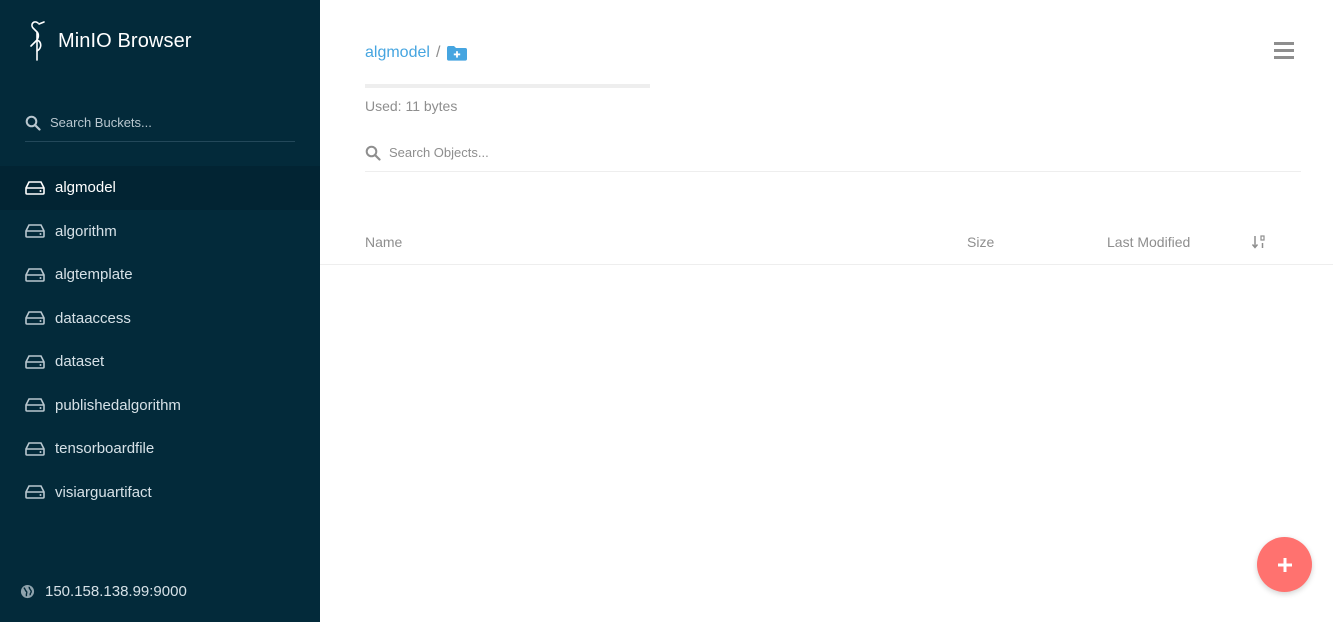 The height and width of the screenshot is (622, 1333). I want to click on sidebar-item-dataset: dataset, so click(160, 362).